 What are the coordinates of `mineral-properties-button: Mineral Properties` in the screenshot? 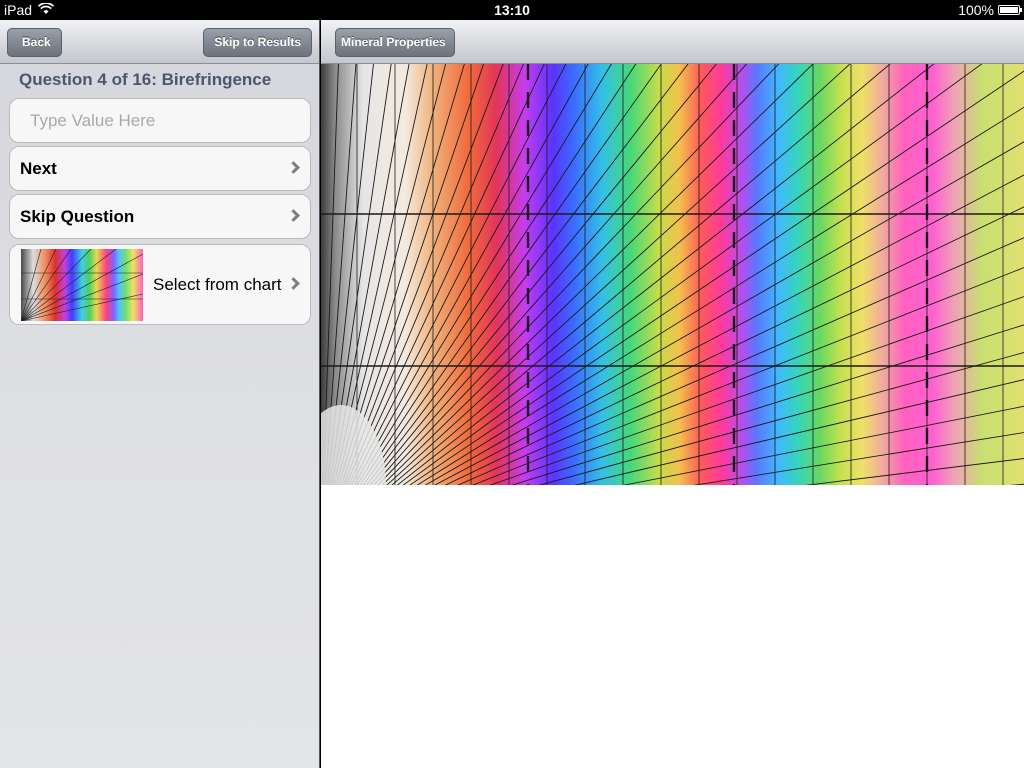 It's located at (395, 42).